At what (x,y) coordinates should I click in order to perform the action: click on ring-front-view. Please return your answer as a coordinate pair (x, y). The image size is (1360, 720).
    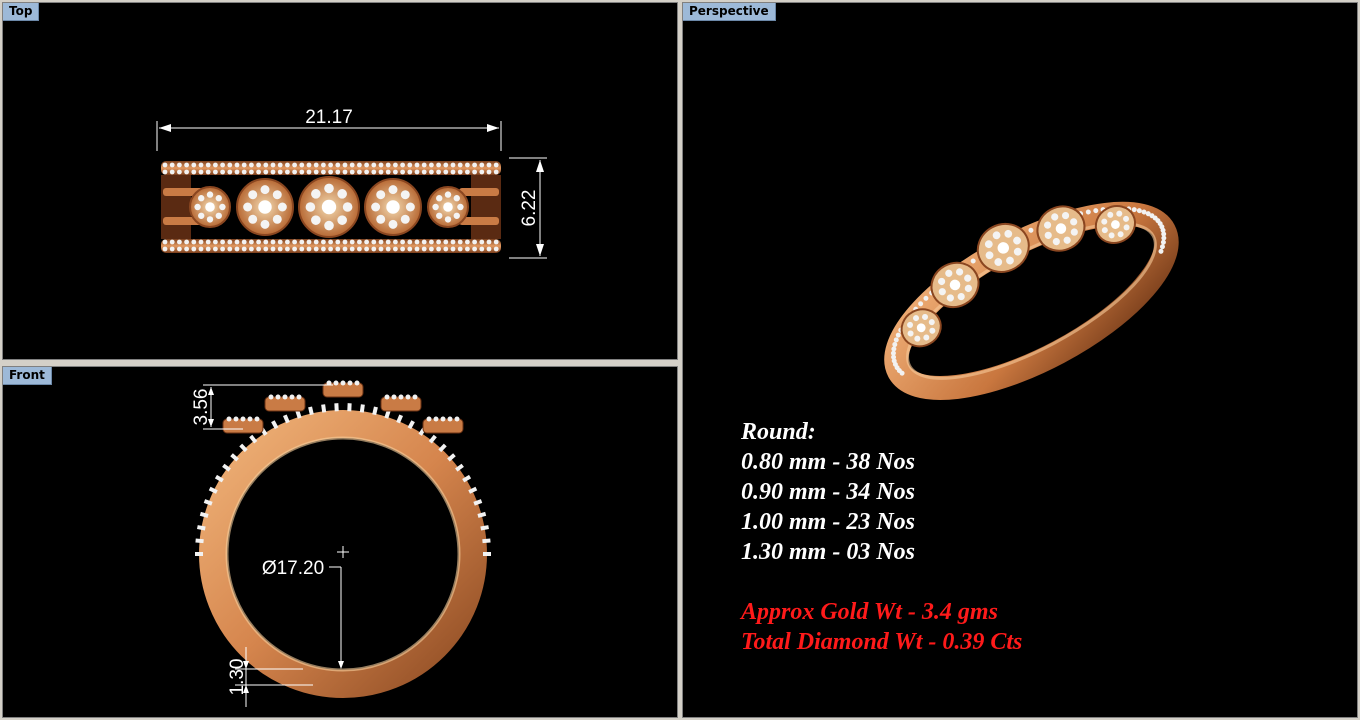
    Looking at the image, I should click on (343, 539).